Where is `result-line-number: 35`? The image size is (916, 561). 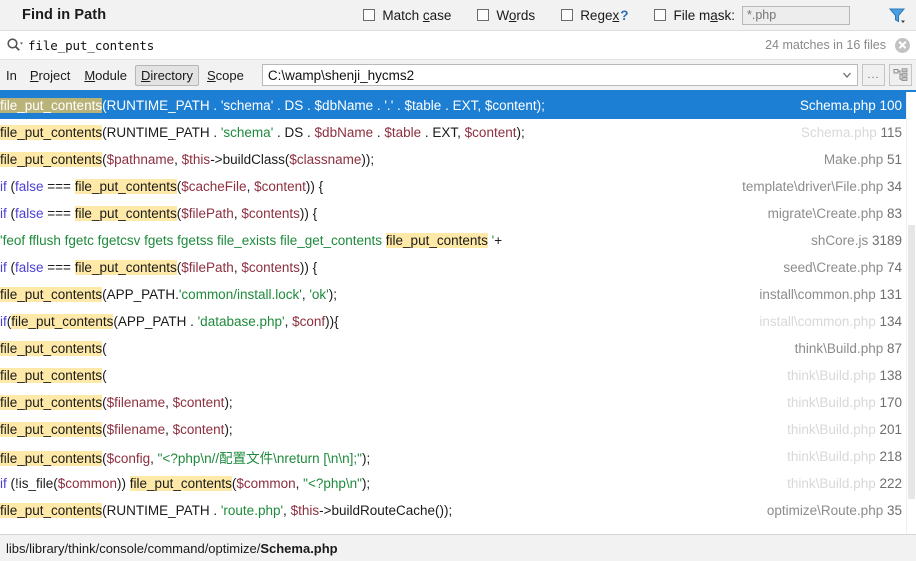 result-line-number: 35 is located at coordinates (892, 510).